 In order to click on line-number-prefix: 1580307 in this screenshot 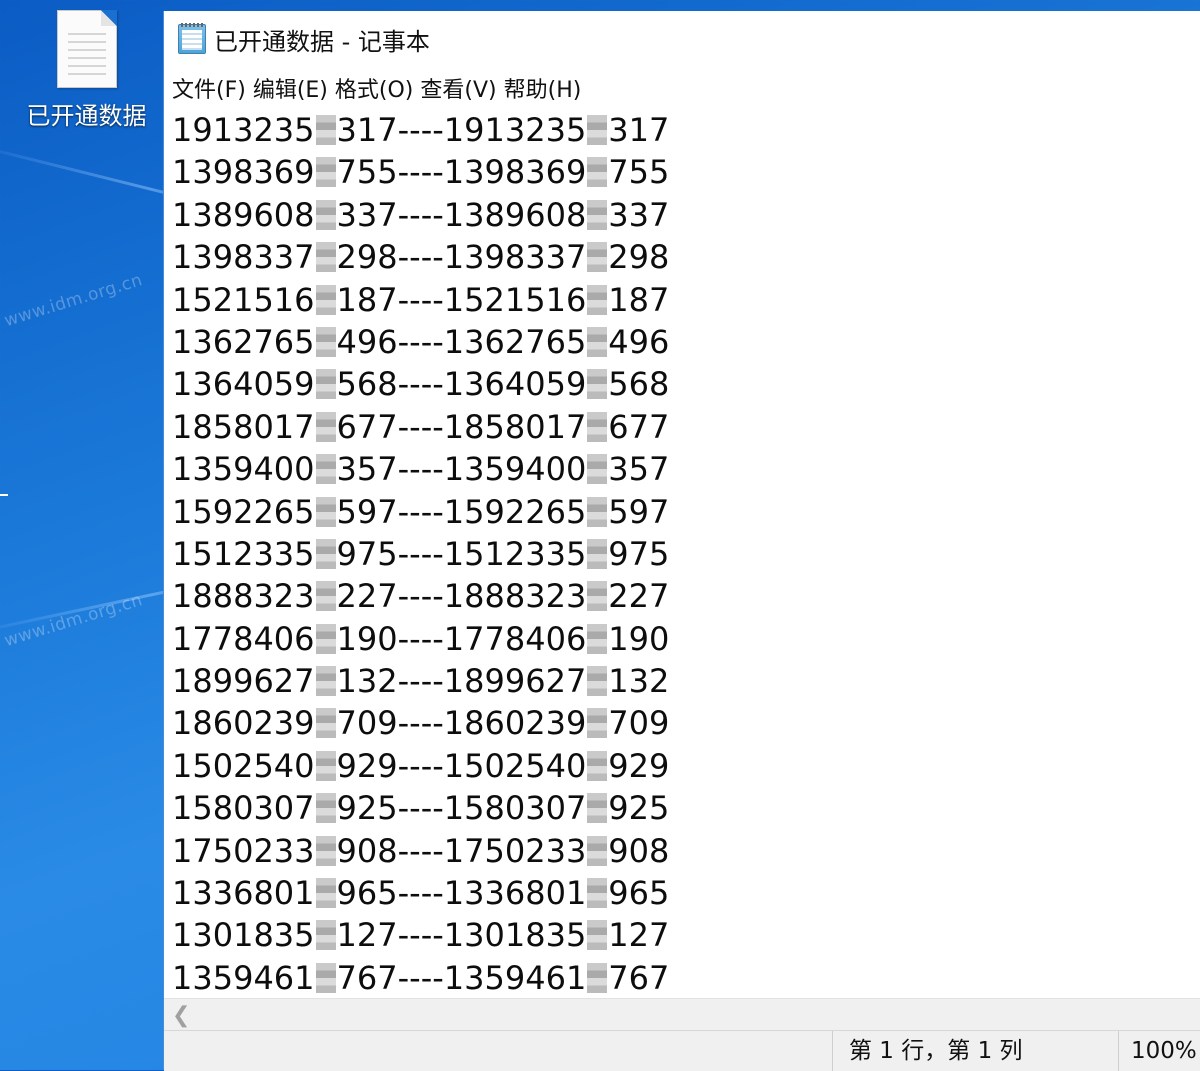, I will do `click(515, 808)`.